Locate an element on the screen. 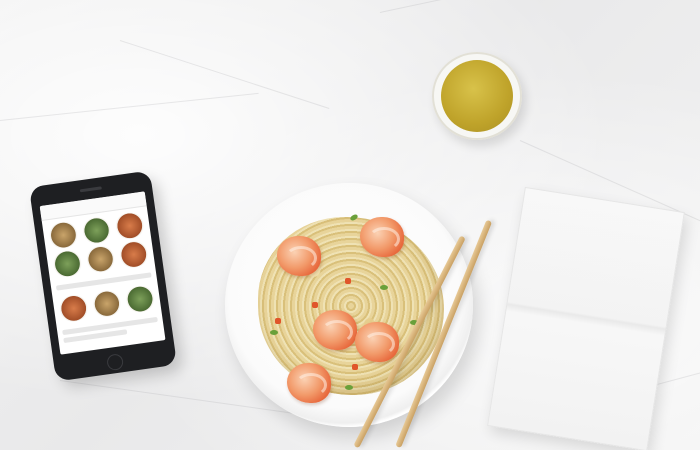 The image size is (700, 450). food-thumbnails is located at coordinates (99, 244).